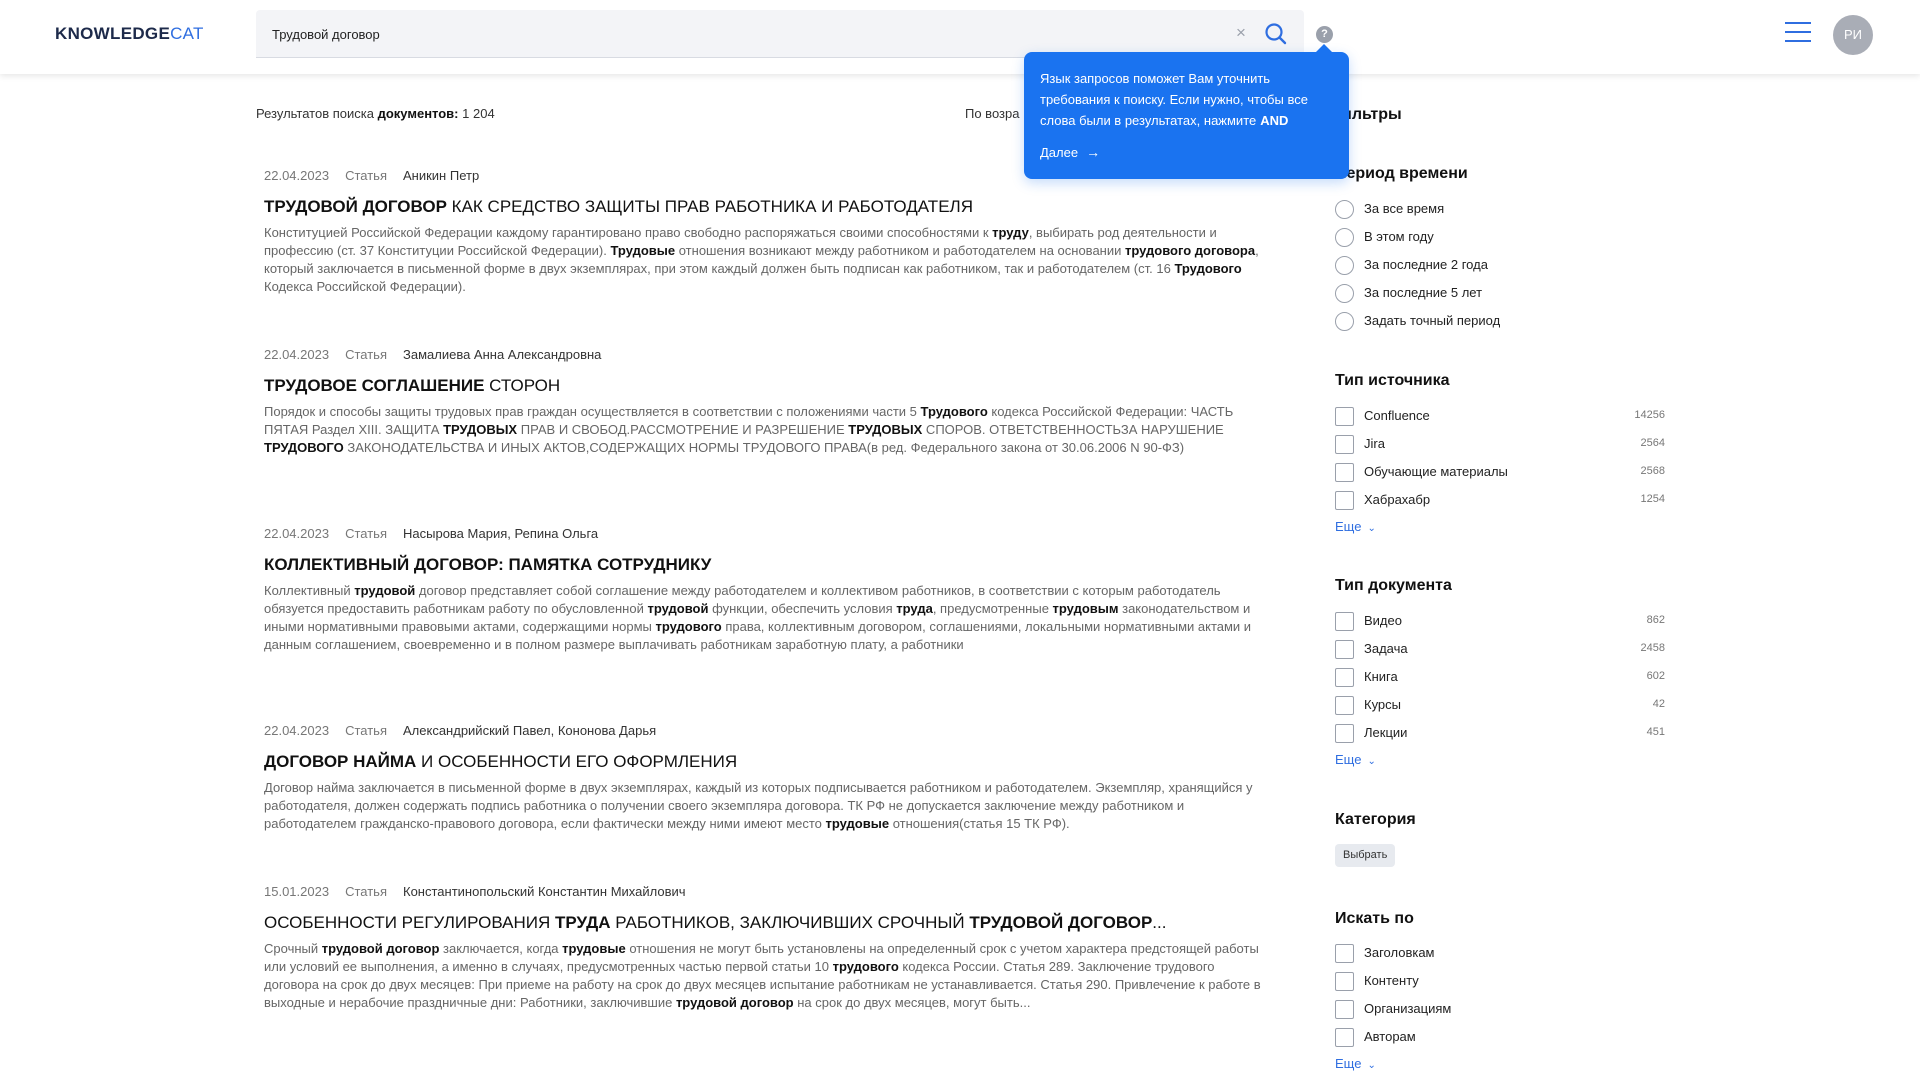 Image resolution: width=1920 pixels, height=1080 pixels. I want to click on text-fragment: Кодекса Российской Федерации)., so click(365, 286).